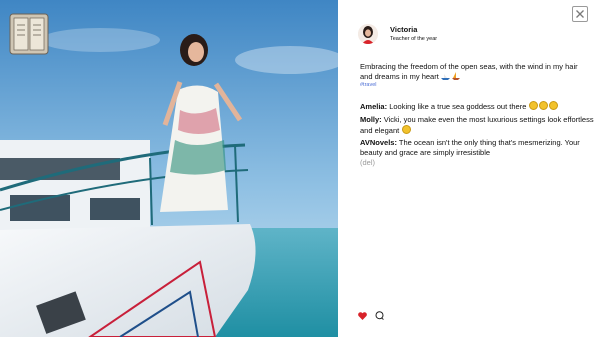 The image size is (600, 337). Describe the element at coordinates (378, 142) in the screenshot. I see `comment-author: AVNovels:` at that location.